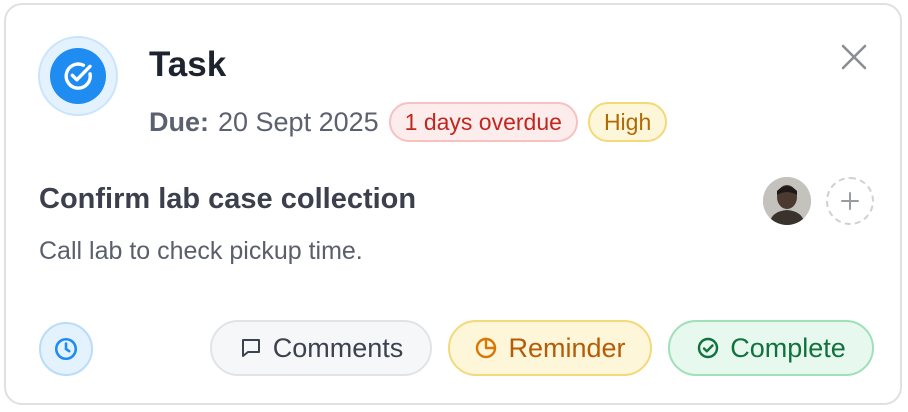  Describe the element at coordinates (228, 199) in the screenshot. I see `task-name: Confirm lab case collection` at that location.